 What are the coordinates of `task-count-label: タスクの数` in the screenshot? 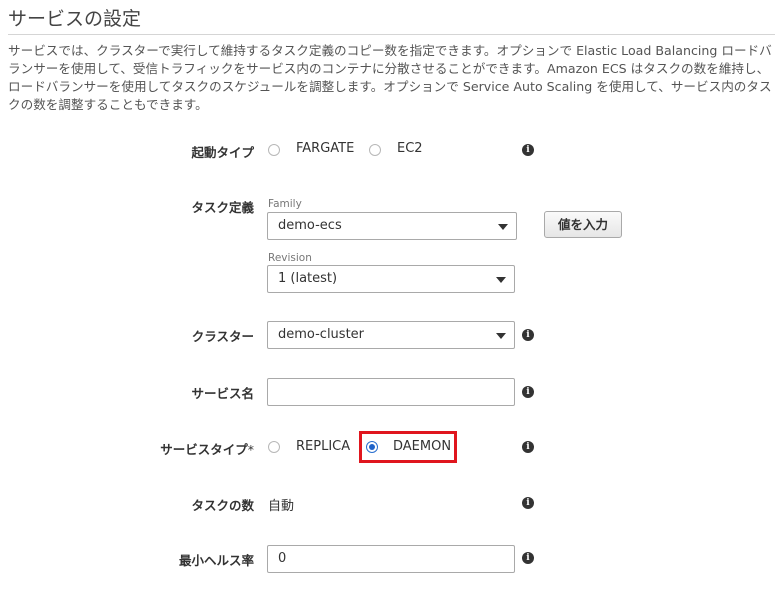 It's located at (222, 505).